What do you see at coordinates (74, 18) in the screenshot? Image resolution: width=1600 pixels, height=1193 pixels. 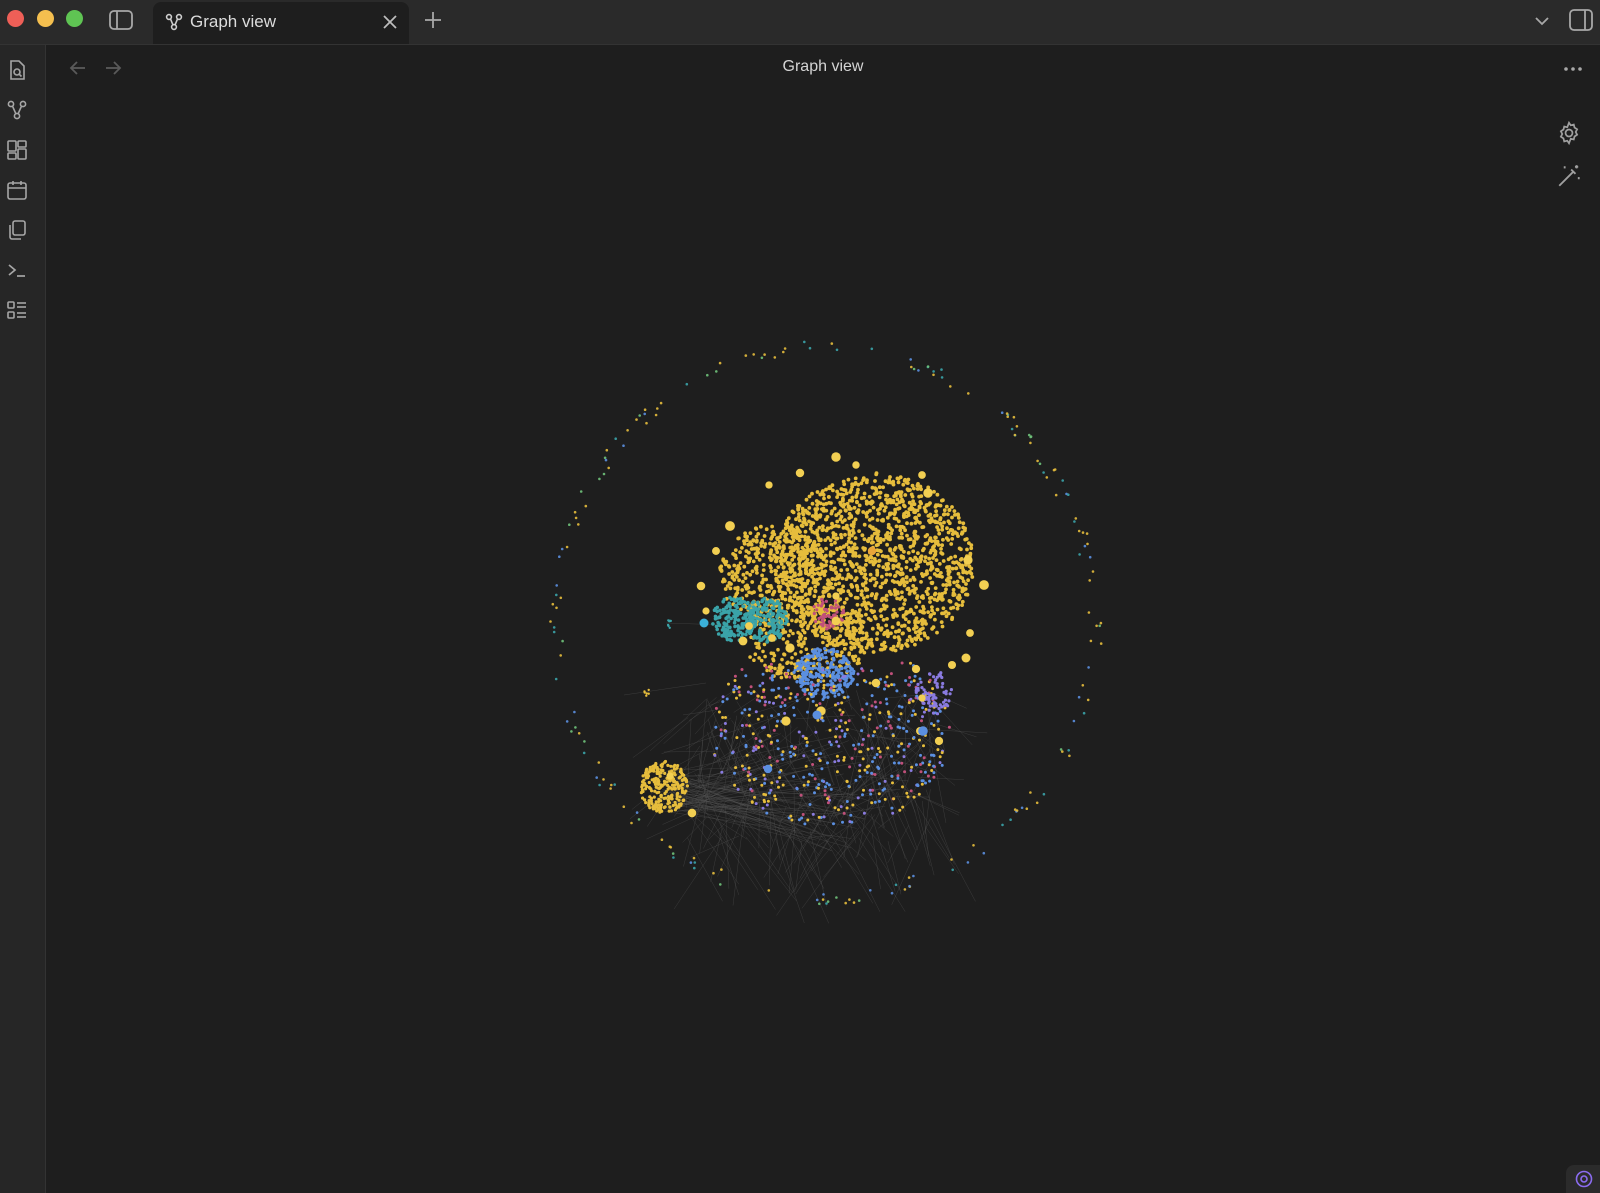 I see `zoom-window-button` at bounding box center [74, 18].